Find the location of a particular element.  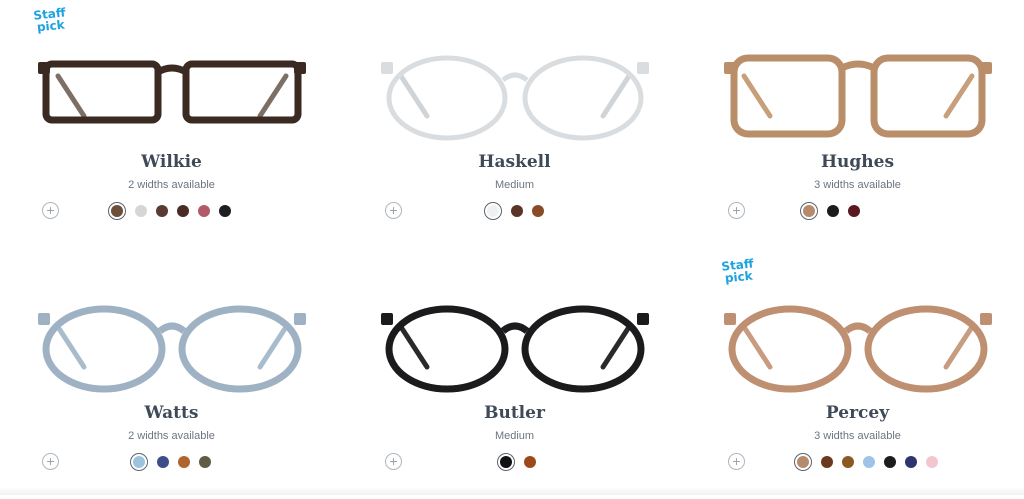

product-name: Haskell is located at coordinates (514, 162).